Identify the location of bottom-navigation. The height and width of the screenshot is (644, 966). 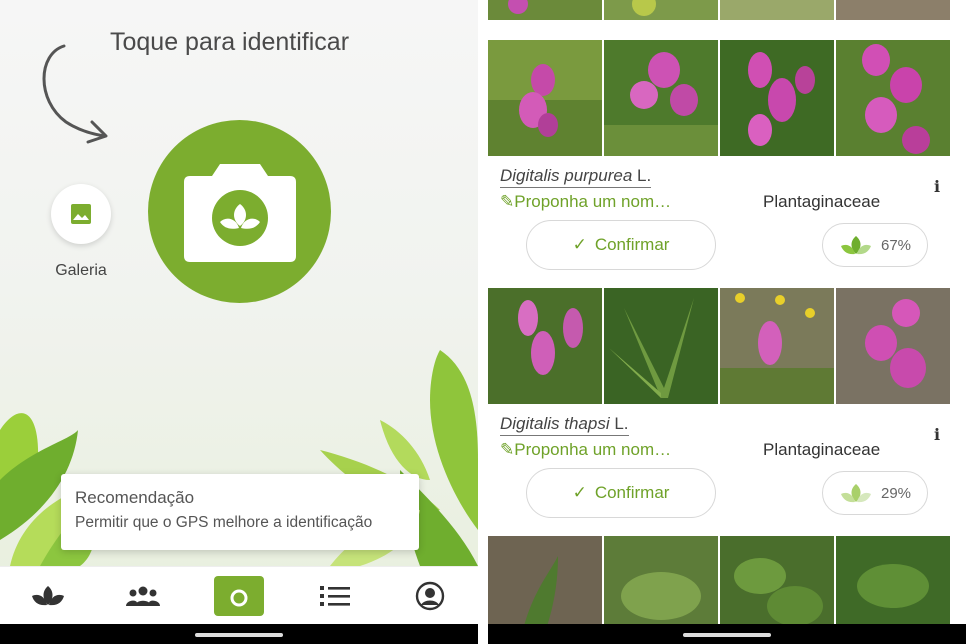
(239, 595).